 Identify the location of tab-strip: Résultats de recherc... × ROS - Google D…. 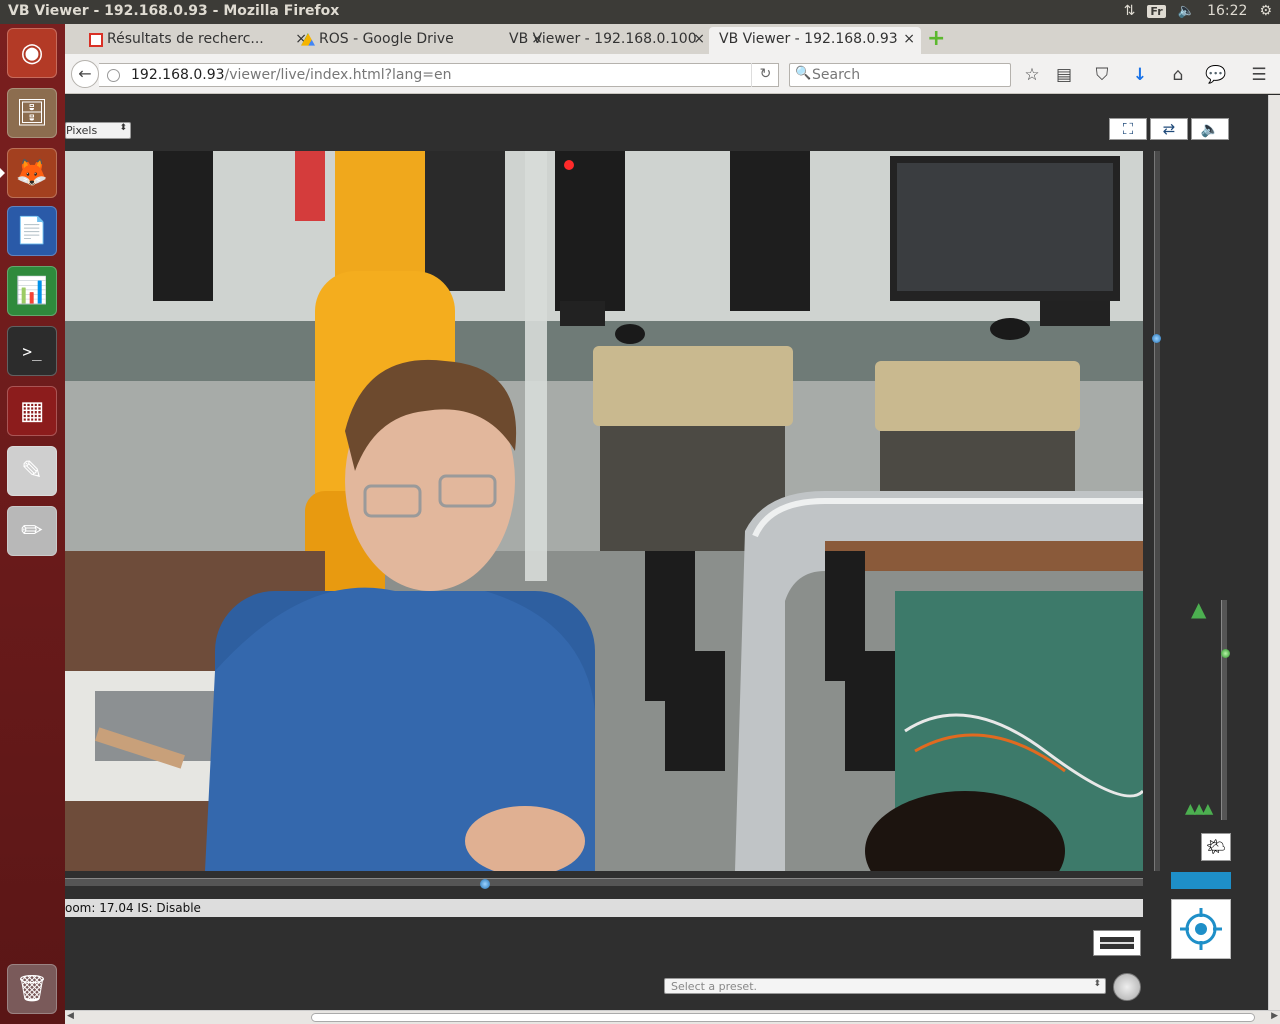
(672, 39).